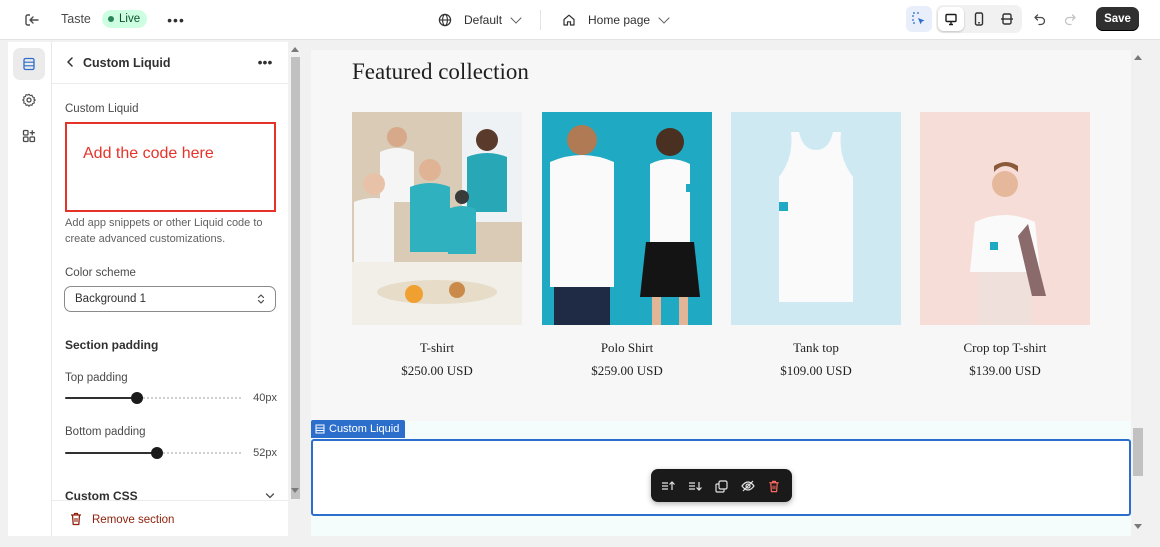  Describe the element at coordinates (30, 289) in the screenshot. I see `editor-sidebar-rail` at that location.